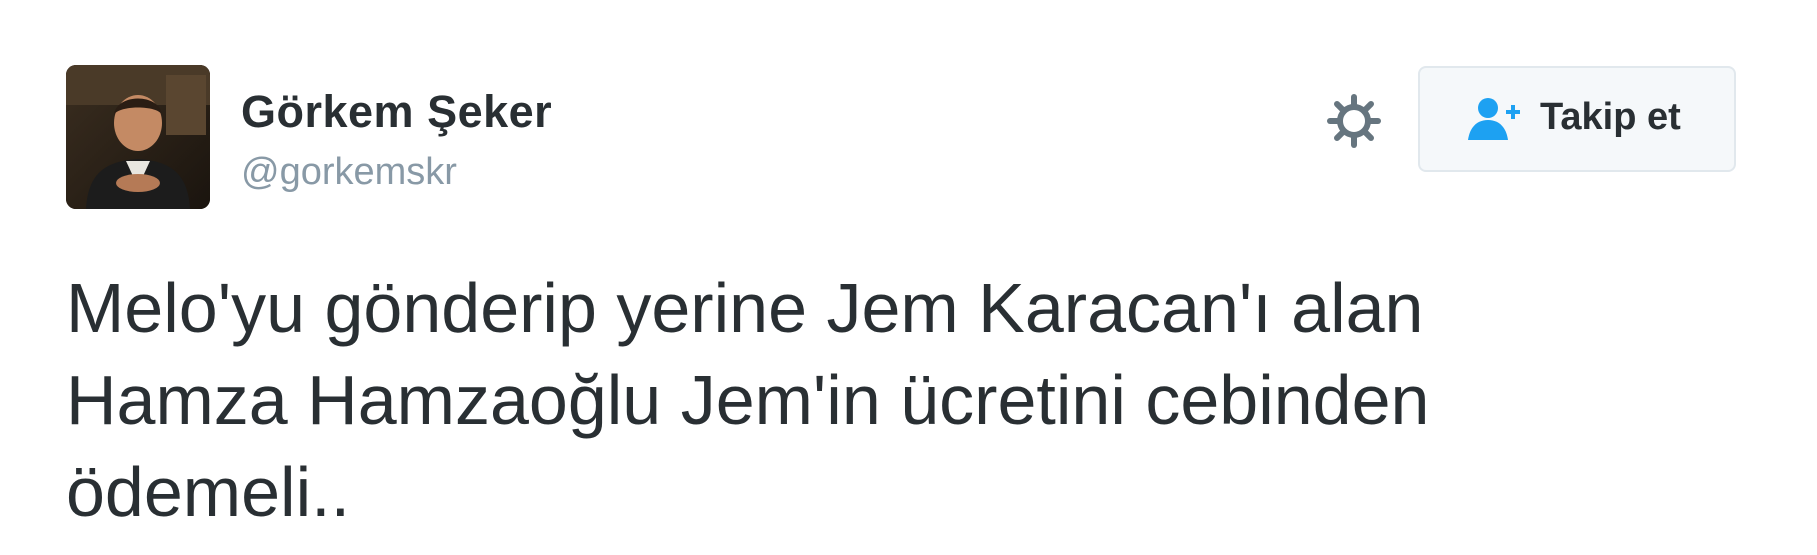 Image resolution: width=1817 pixels, height=555 pixels. Describe the element at coordinates (396, 112) in the screenshot. I see `display-name: Görkem Şeker` at that location.